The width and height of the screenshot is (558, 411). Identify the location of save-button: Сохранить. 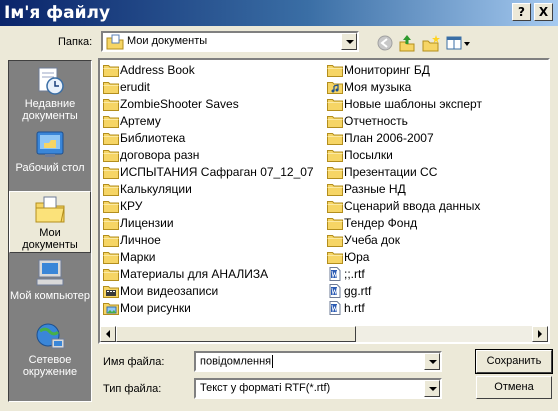
(514, 361).